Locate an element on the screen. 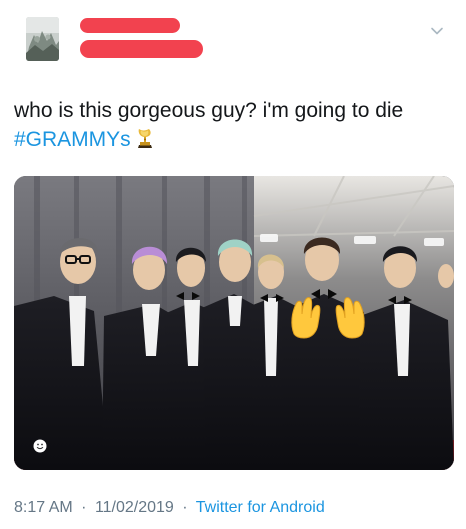  trophy-gramophone-icon is located at coordinates (145, 138).